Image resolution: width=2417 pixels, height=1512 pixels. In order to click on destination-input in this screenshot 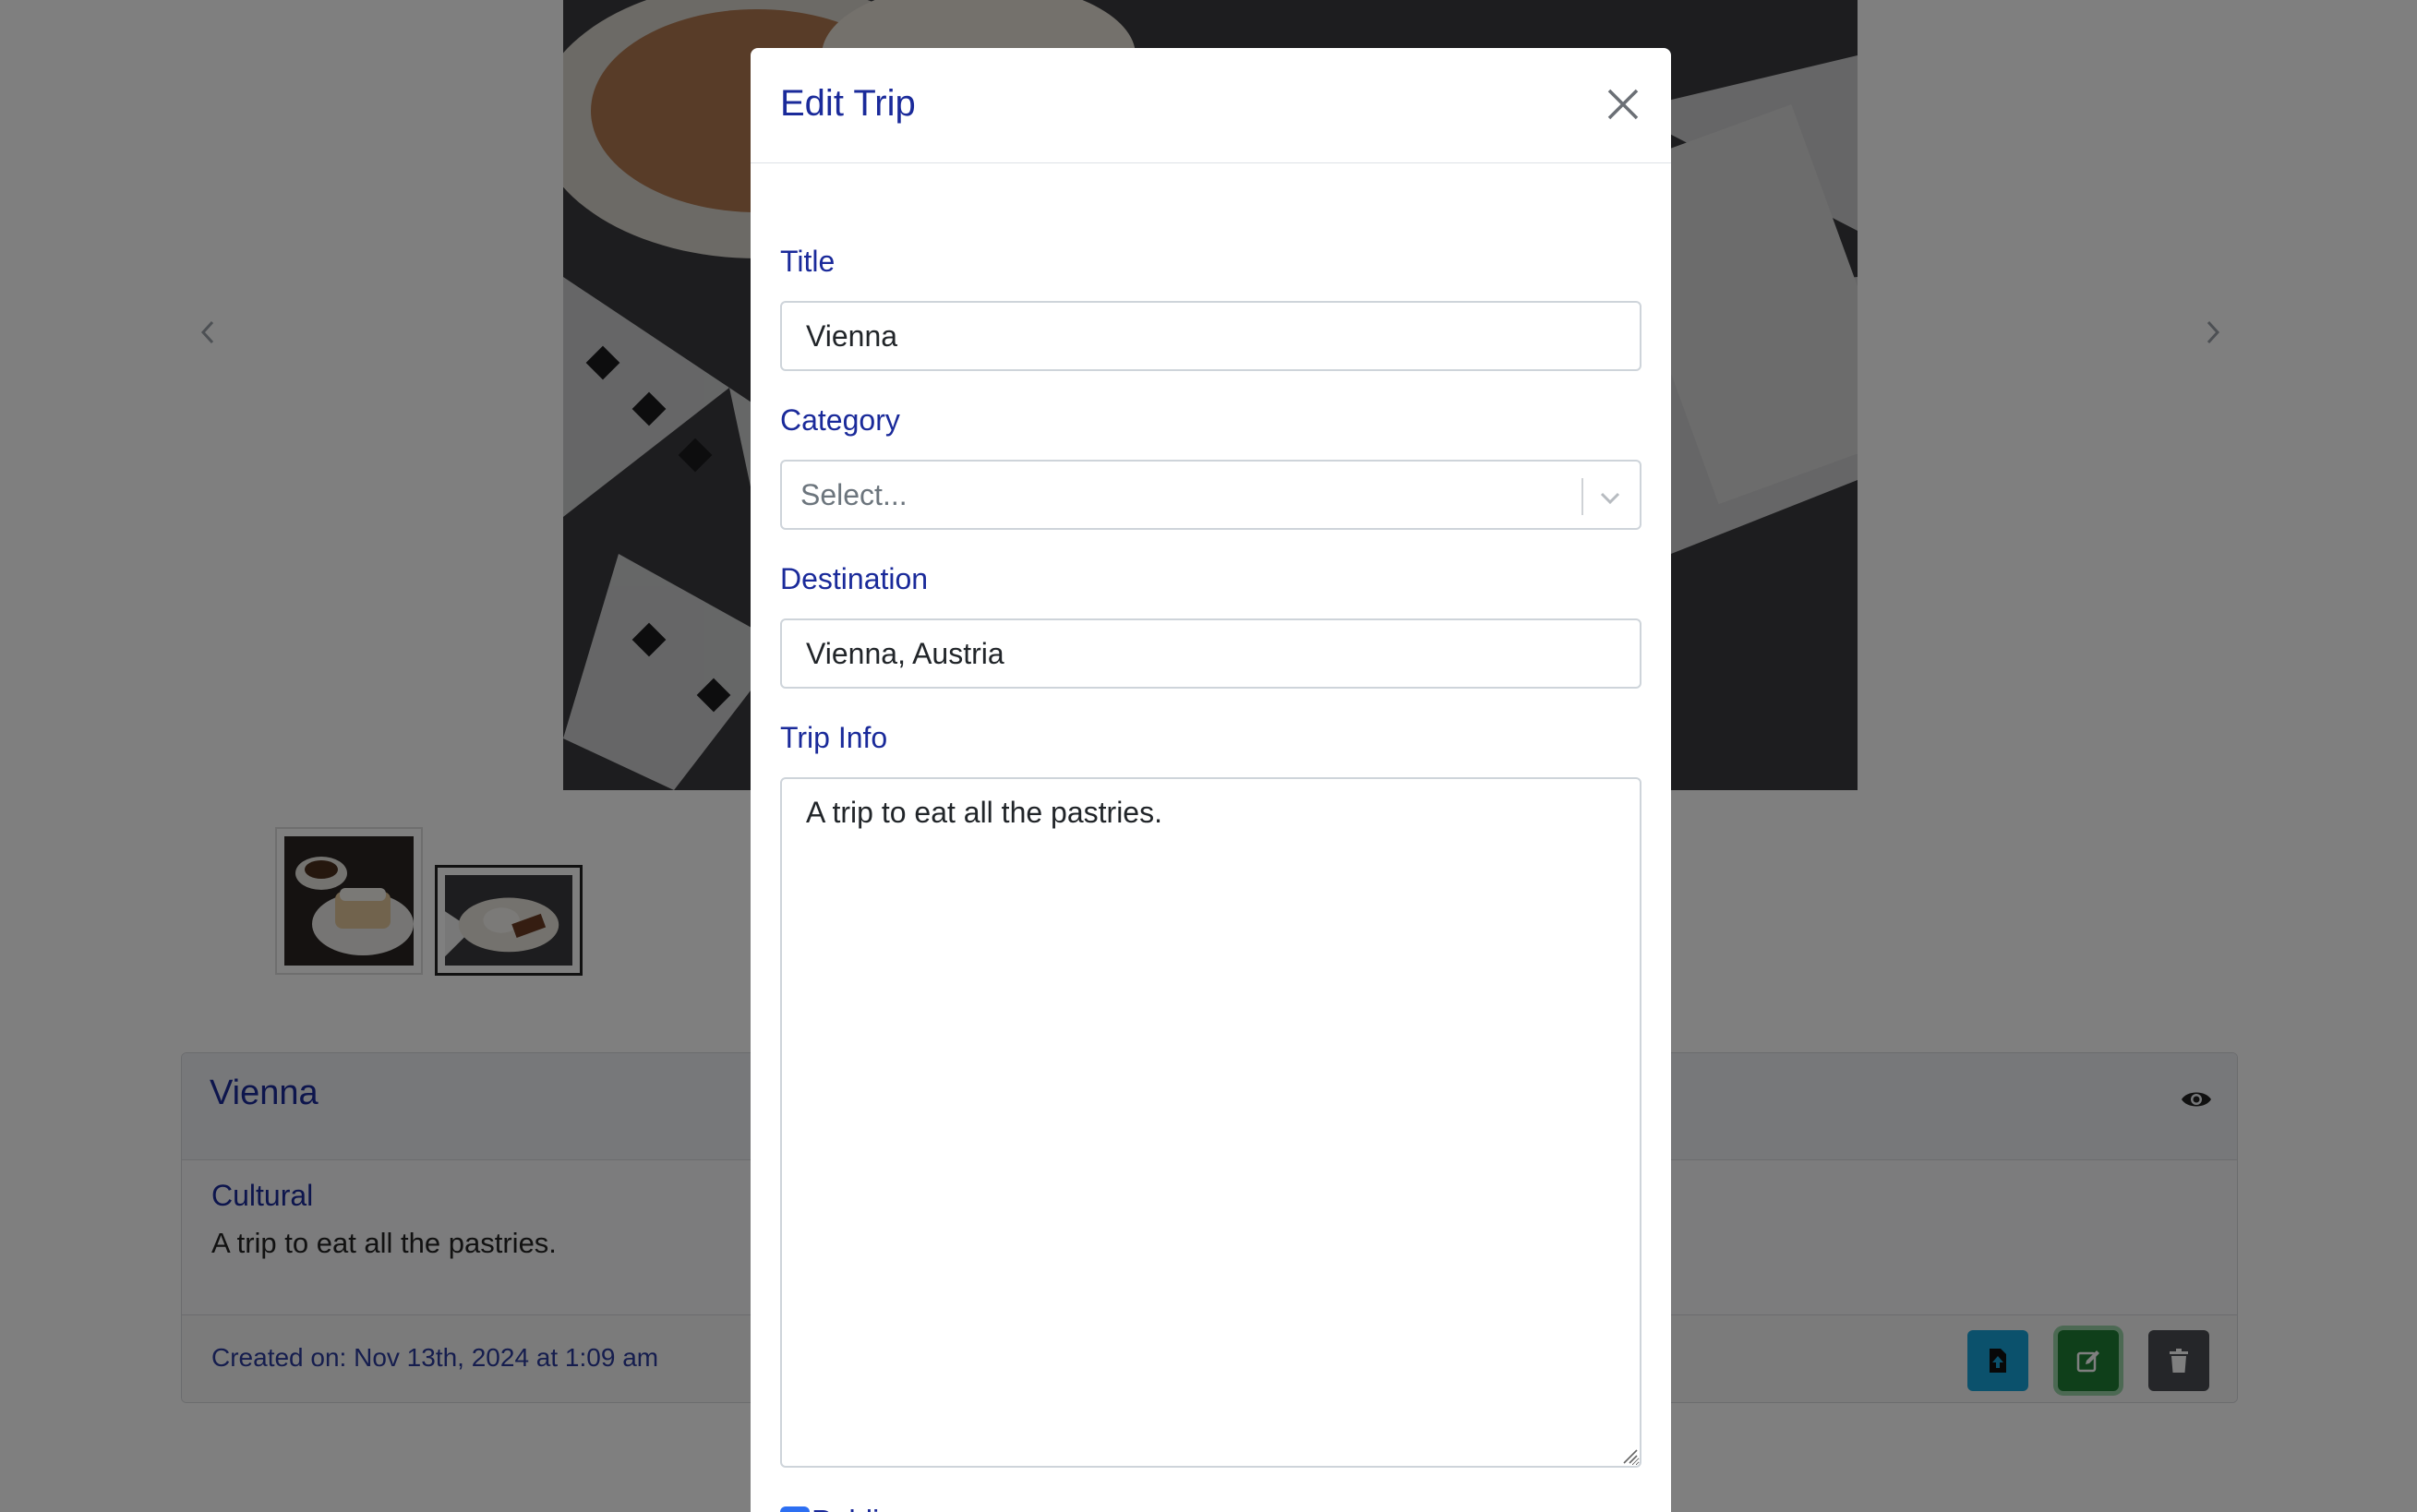, I will do `click(1210, 653)`.